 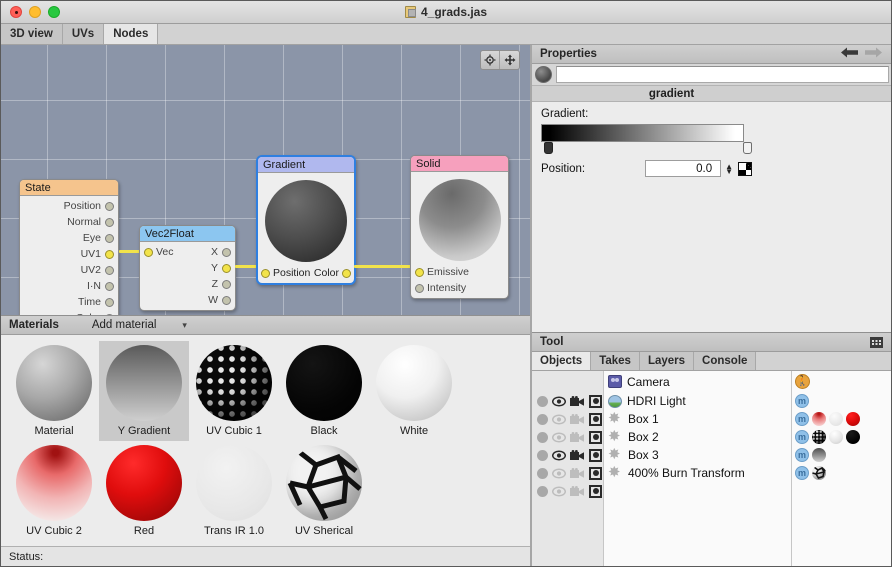 I want to click on stepper-updown-icon: ▲ ▼, so click(x=729, y=168).